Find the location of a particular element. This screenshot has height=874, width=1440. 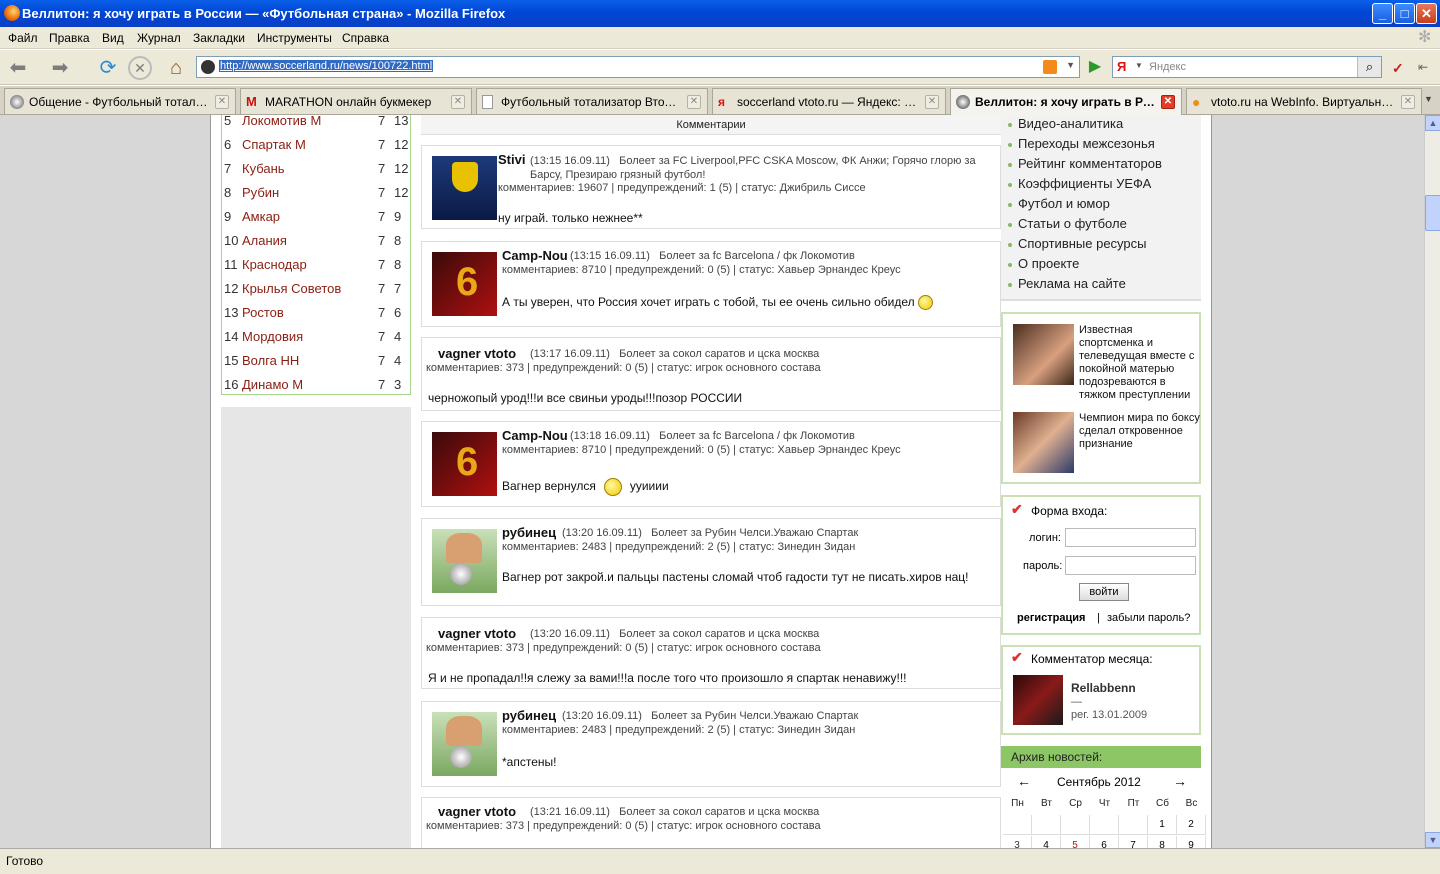

go-button-icon: ▶ is located at coordinates (1095, 67).